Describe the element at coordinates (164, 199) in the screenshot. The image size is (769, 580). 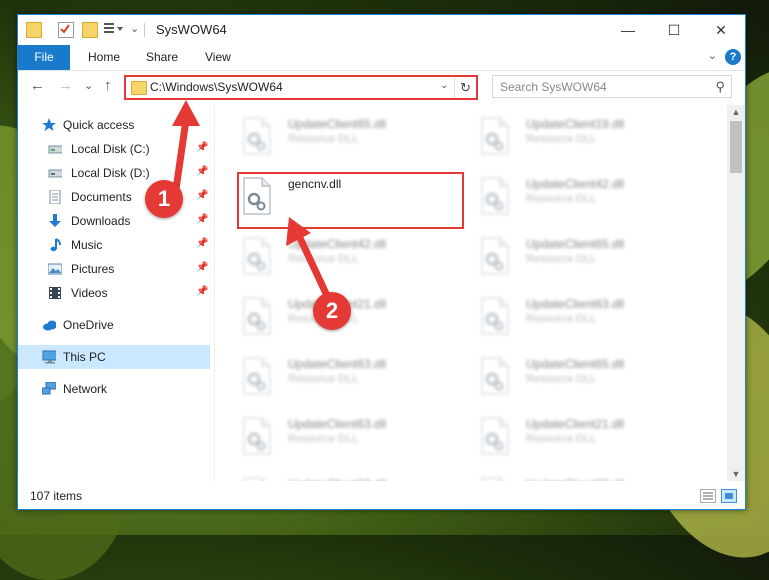
I see `step-marker-1: 1` at that location.